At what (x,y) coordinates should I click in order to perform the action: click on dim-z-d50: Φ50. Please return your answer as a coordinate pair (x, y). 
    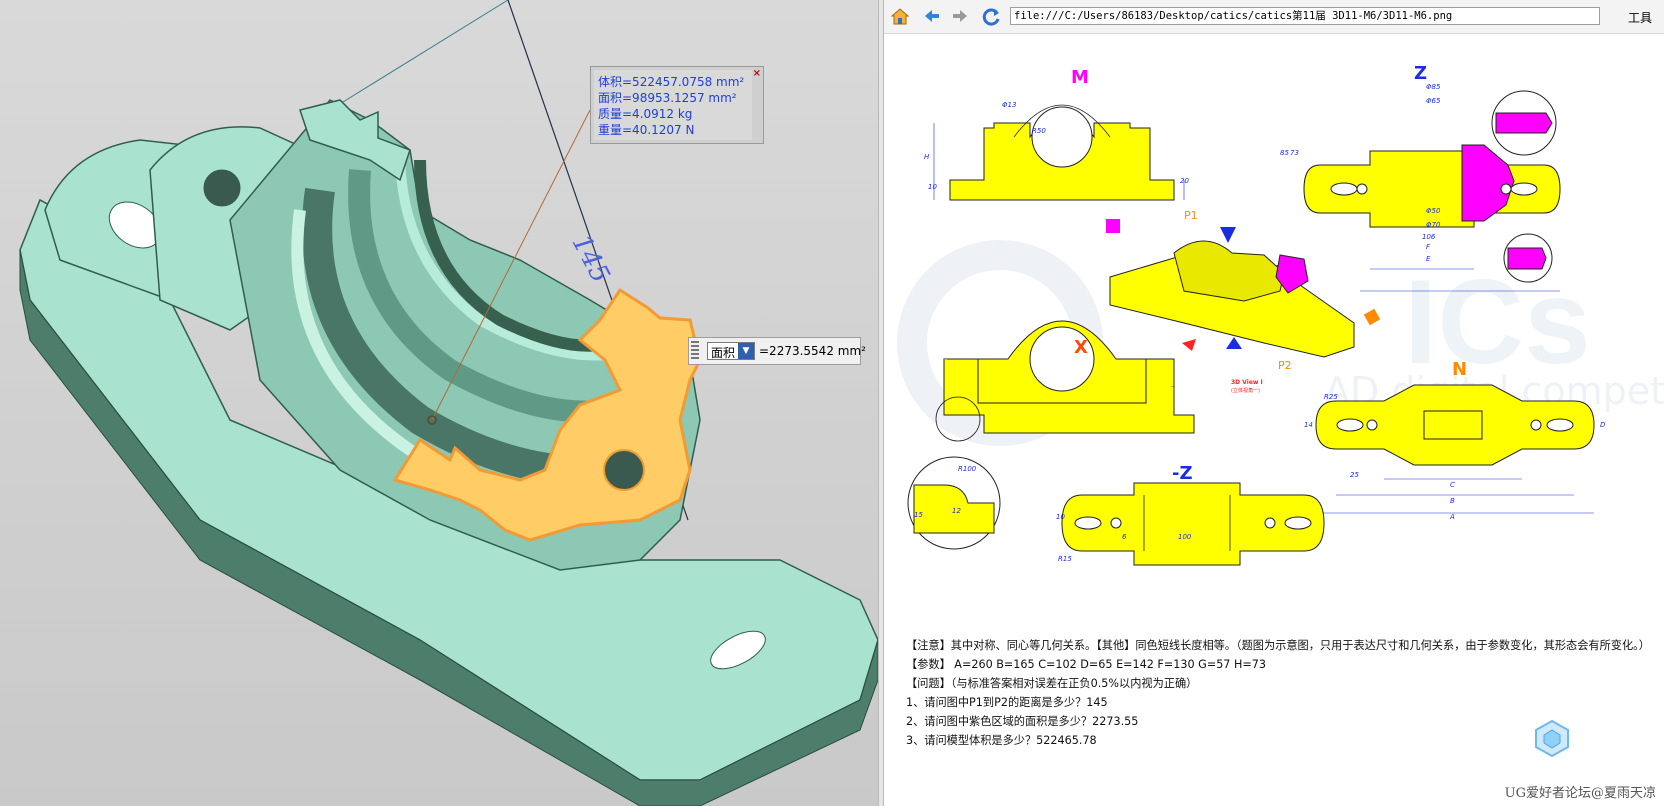
    Looking at the image, I should click on (1433, 211).